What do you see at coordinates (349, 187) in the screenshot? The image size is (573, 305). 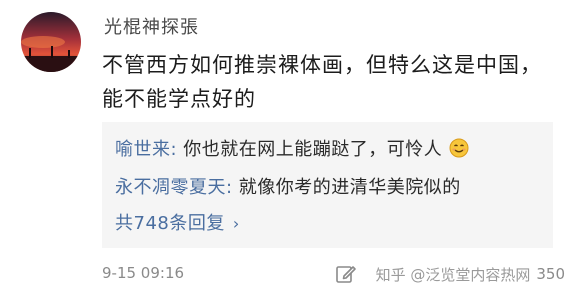 I see `reply-text: 就像你考的进清华美院似的` at bounding box center [349, 187].